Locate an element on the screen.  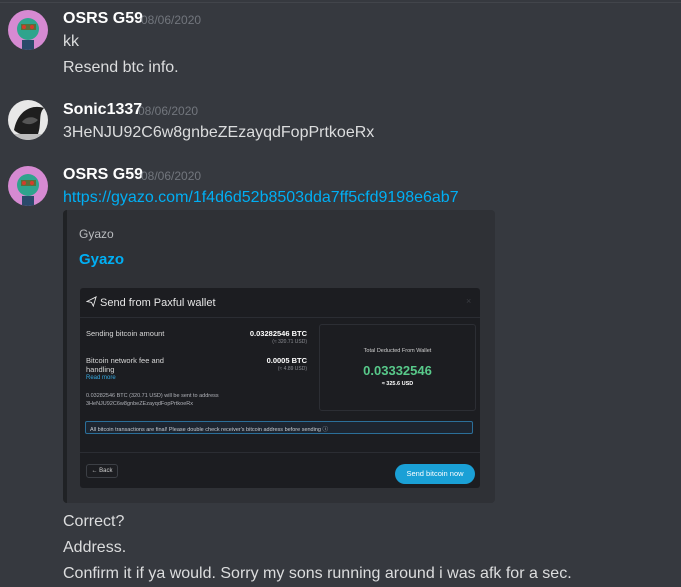
top-divider is located at coordinates (340, 2).